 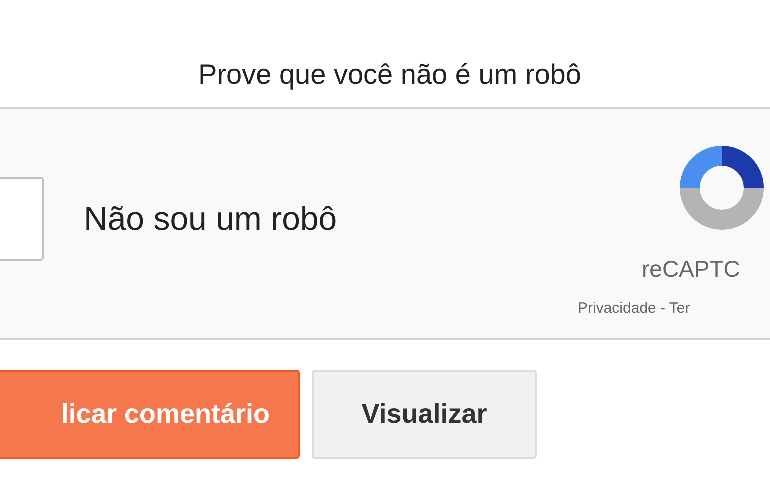 What do you see at coordinates (211, 219) in the screenshot?
I see `checkbox-label: Não sou um robô` at bounding box center [211, 219].